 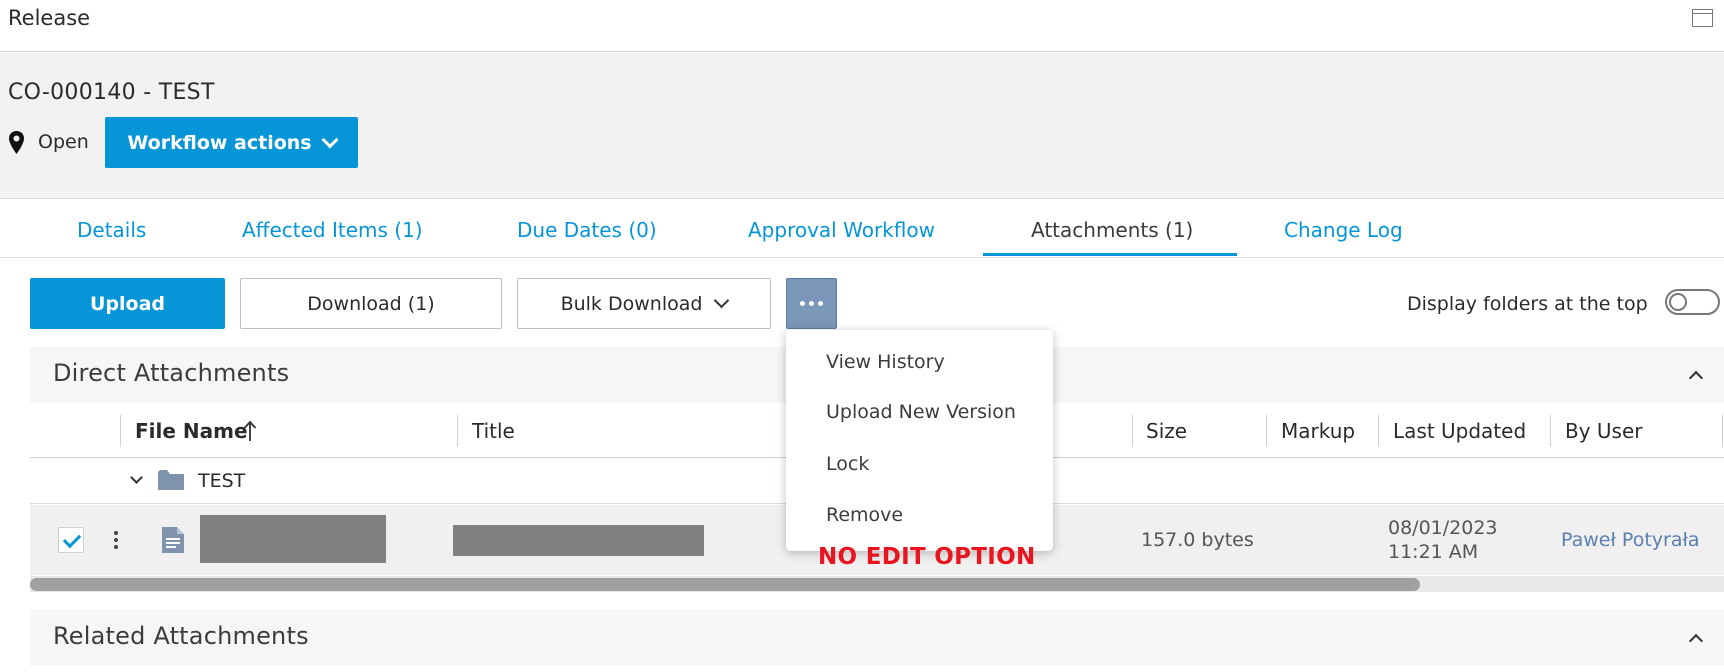 I want to click on last-updated-date: 08/01/2023, so click(x=1443, y=528).